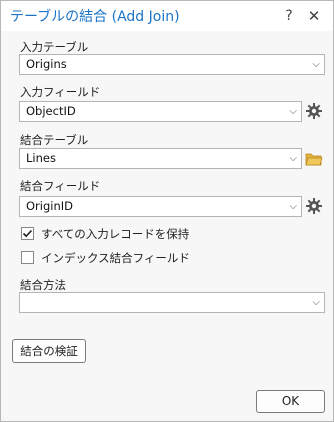 The height and width of the screenshot is (422, 334). Describe the element at coordinates (289, 16) in the screenshot. I see `help-button: ?` at that location.